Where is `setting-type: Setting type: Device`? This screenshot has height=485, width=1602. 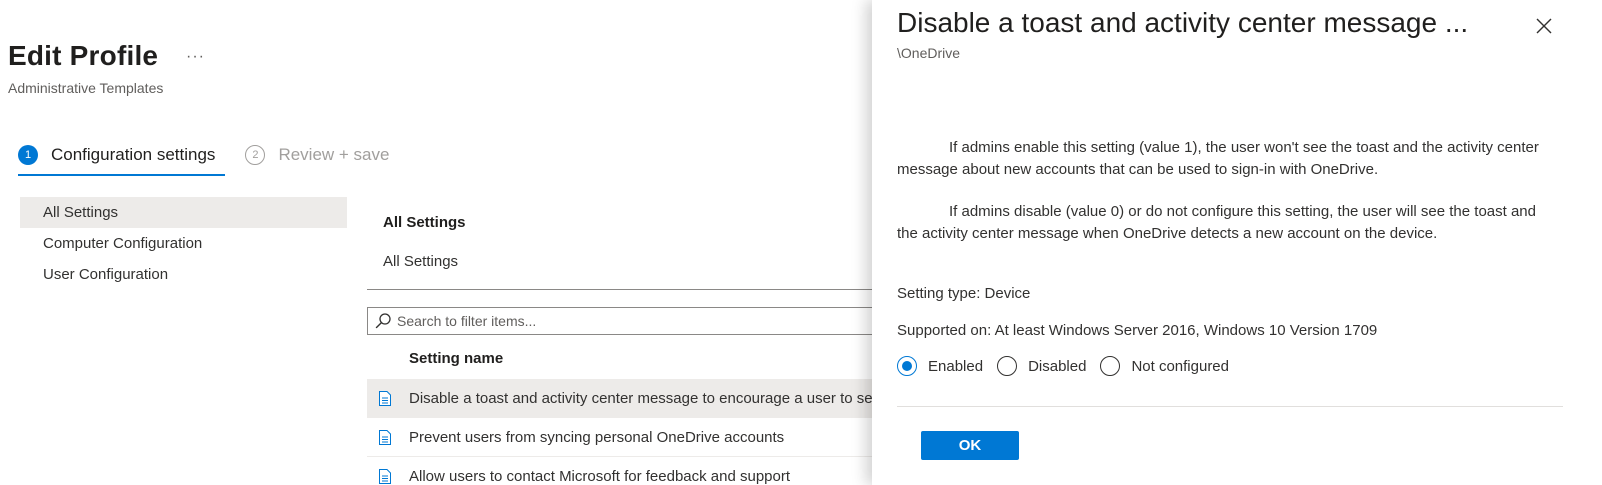 setting-type: Setting type: Device is located at coordinates (964, 293).